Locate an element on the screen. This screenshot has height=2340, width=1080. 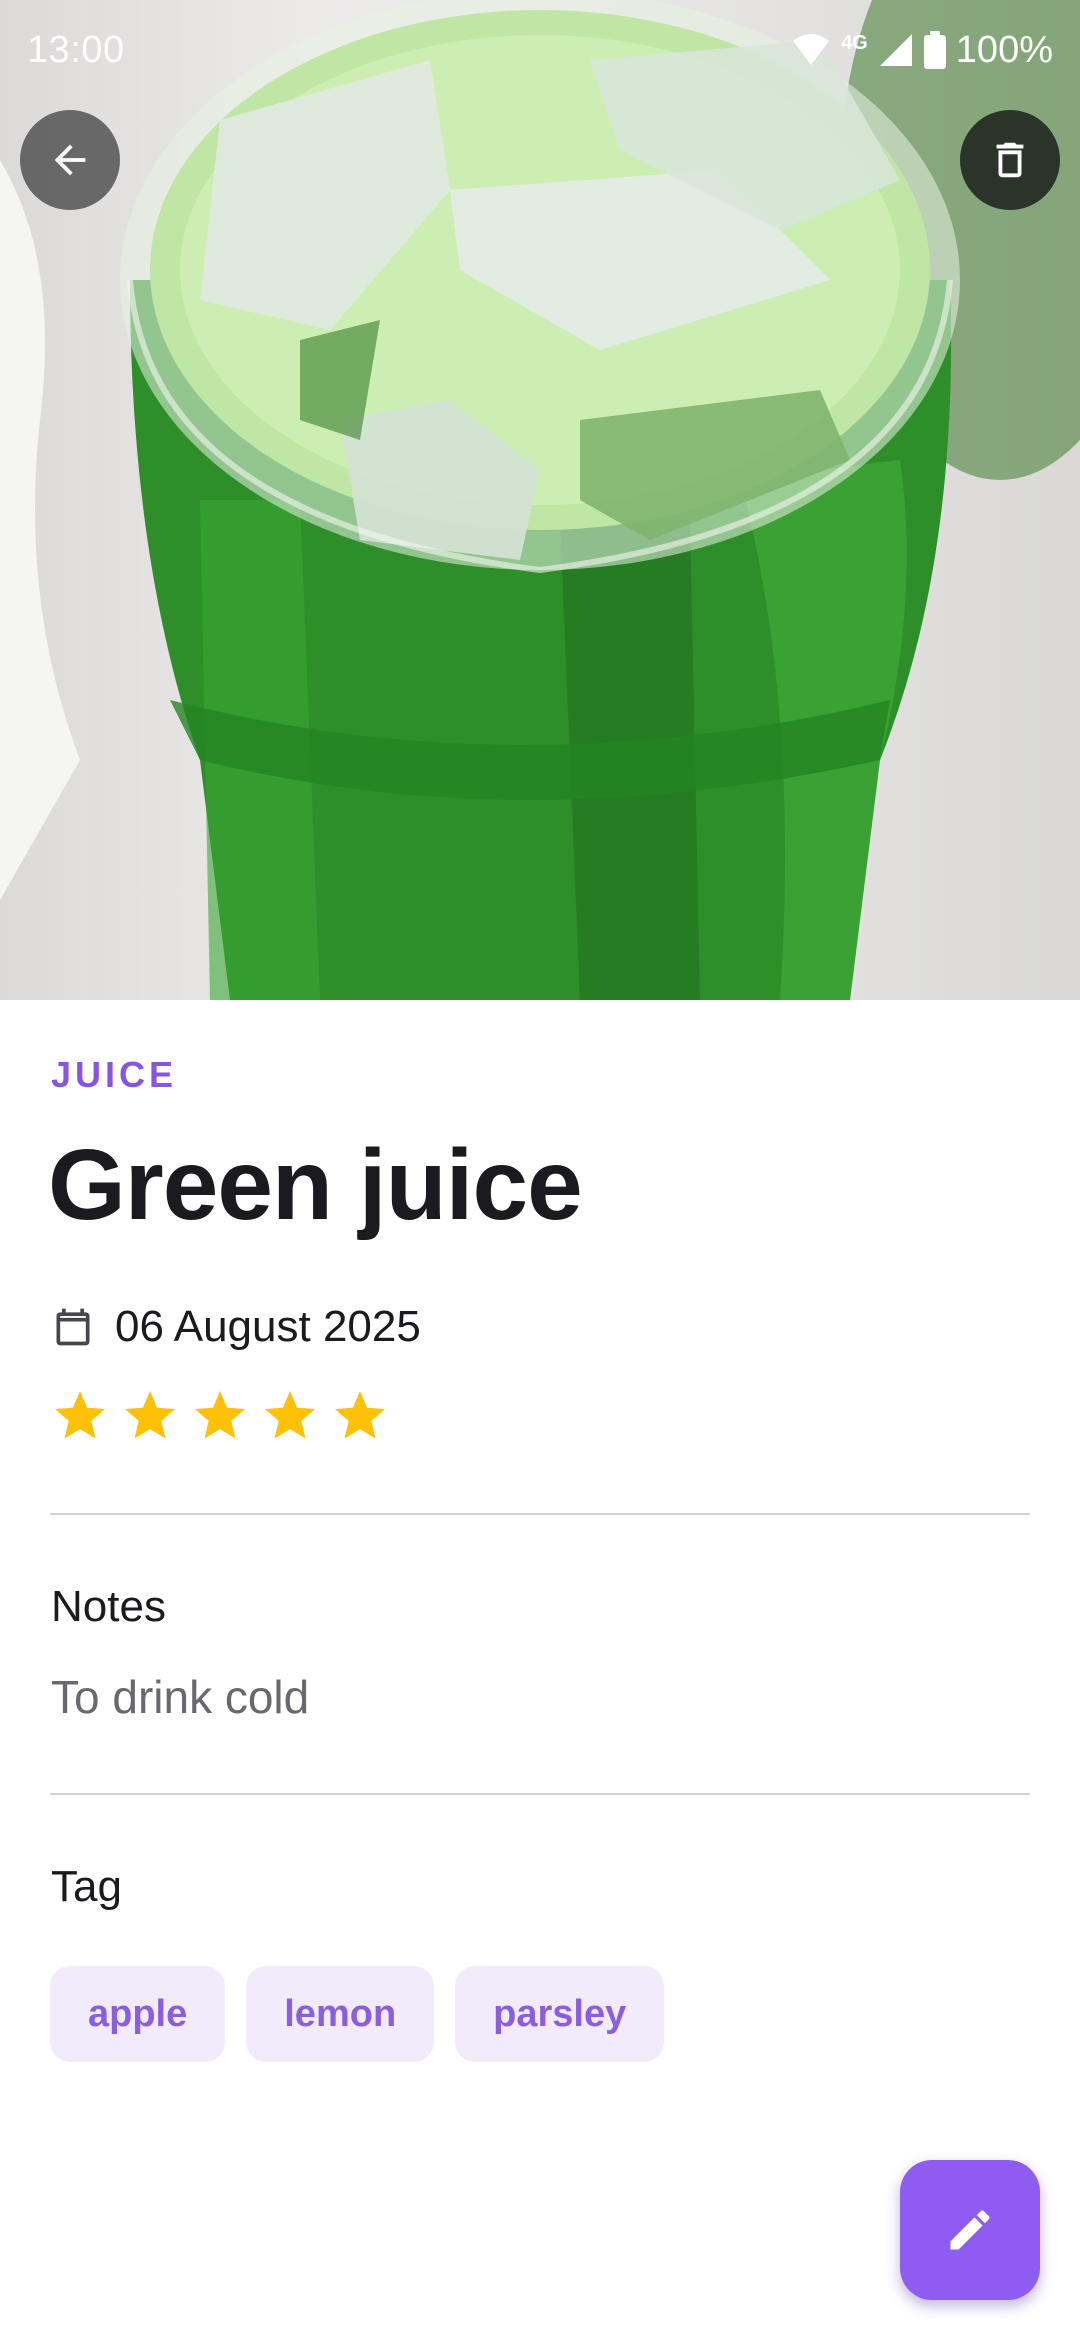
tag-chip: apple is located at coordinates (138, 2014).